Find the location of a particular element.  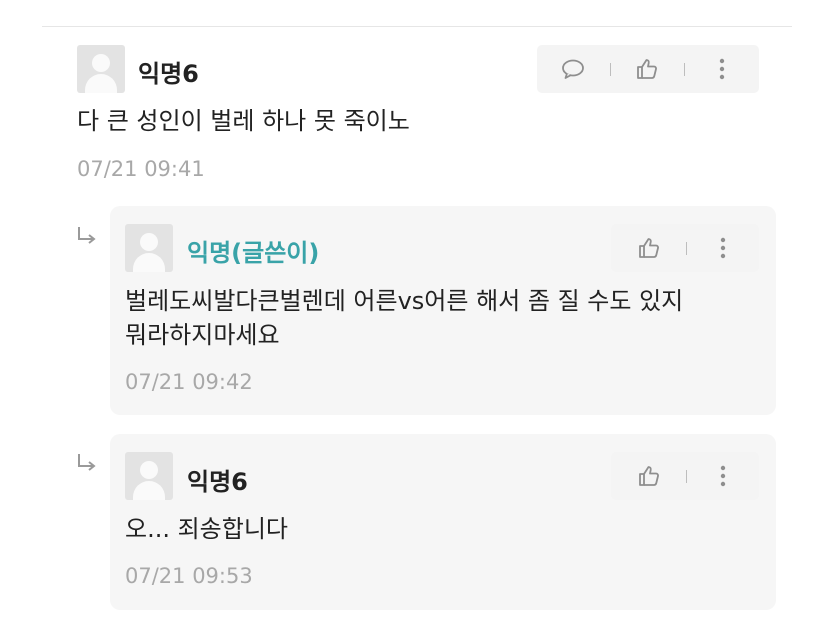

comment-timestamp: 07/21 09:41 is located at coordinates (141, 169).